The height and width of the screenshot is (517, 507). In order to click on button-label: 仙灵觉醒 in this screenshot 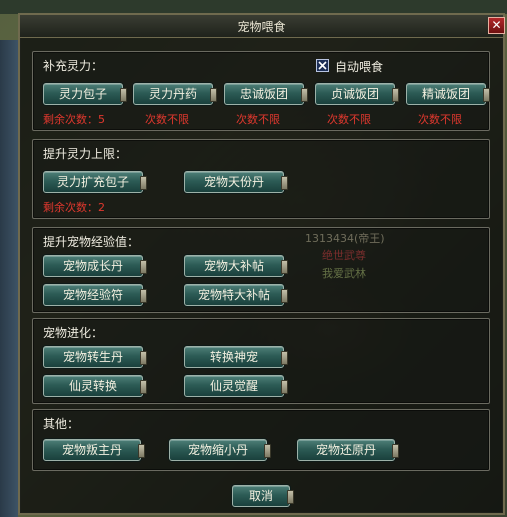, I will do `click(233, 386)`.